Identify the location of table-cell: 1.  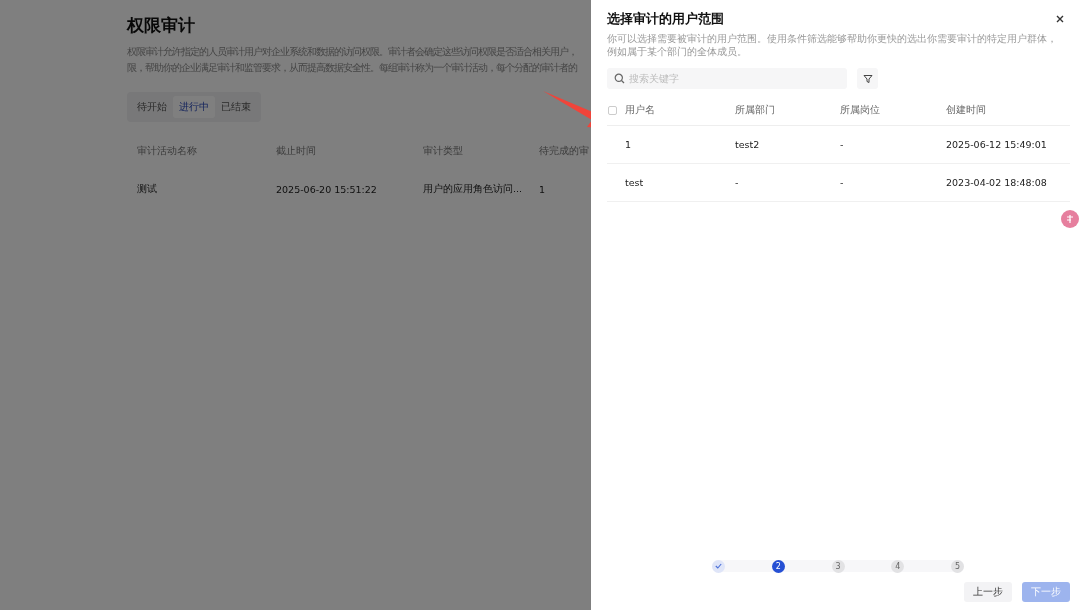
(542, 189).